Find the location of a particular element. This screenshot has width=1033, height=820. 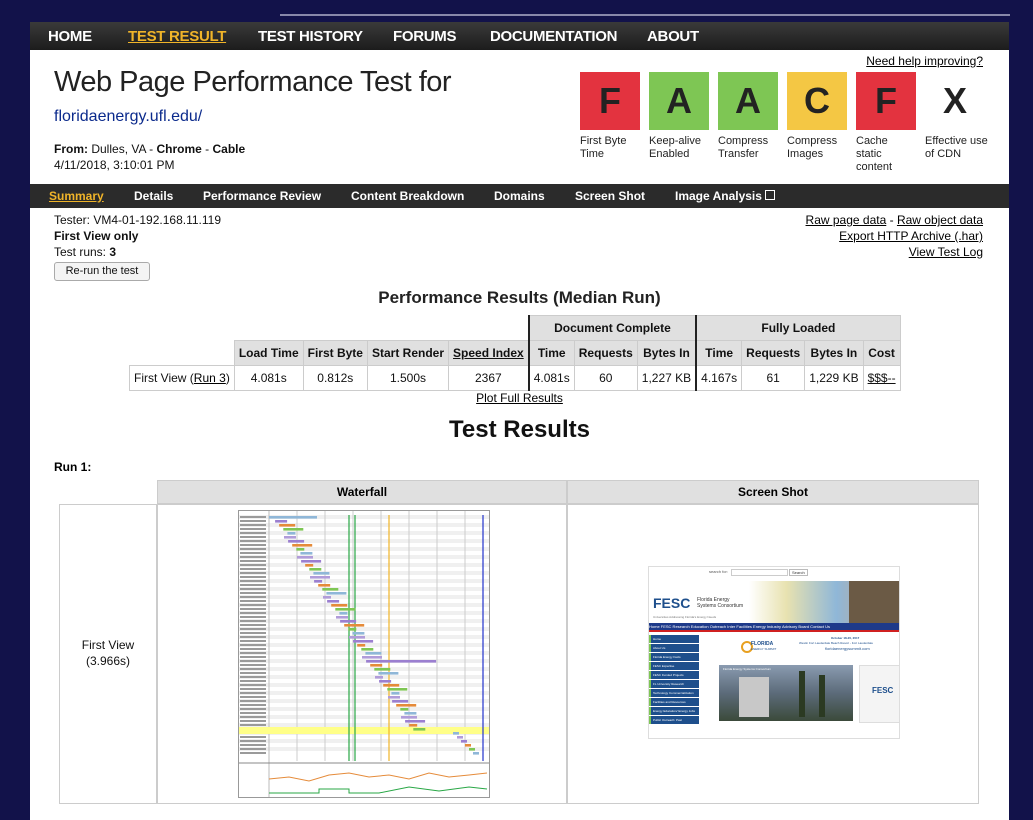

col-doc-bytes: Bytes In is located at coordinates (666, 353).